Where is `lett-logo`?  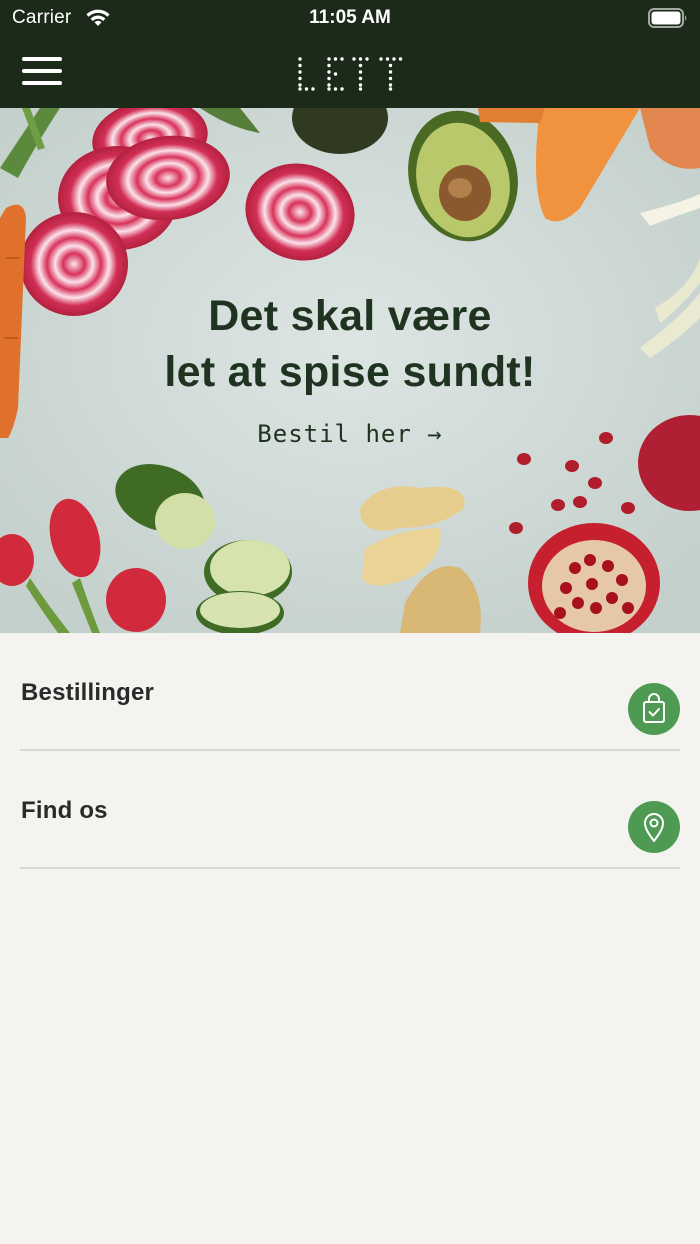 lett-logo is located at coordinates (350, 74).